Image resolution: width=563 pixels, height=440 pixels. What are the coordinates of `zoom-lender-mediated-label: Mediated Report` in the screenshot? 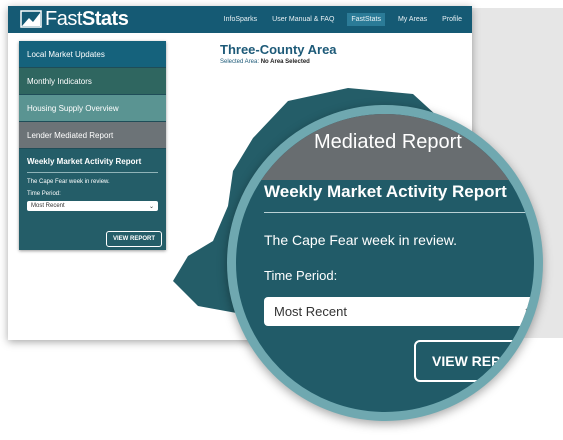 It's located at (388, 142).